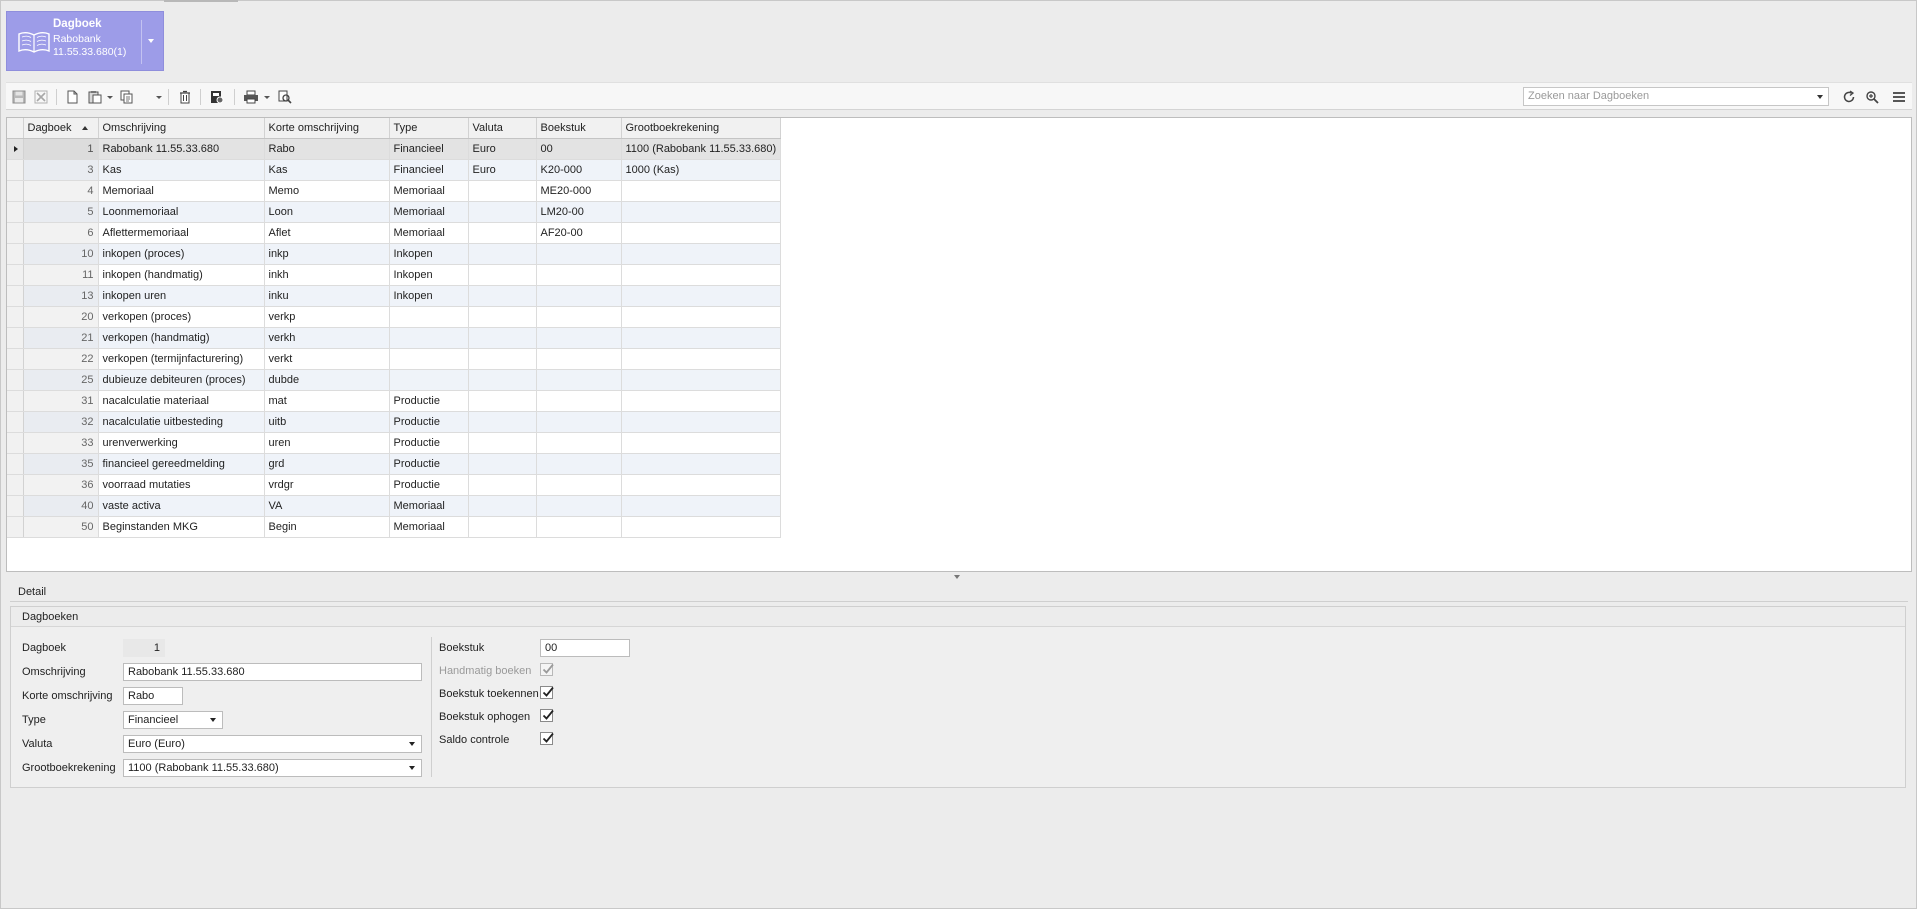  I want to click on table-row: 11 inkopen (handmatig) inkh Inkopen, so click(394, 275).